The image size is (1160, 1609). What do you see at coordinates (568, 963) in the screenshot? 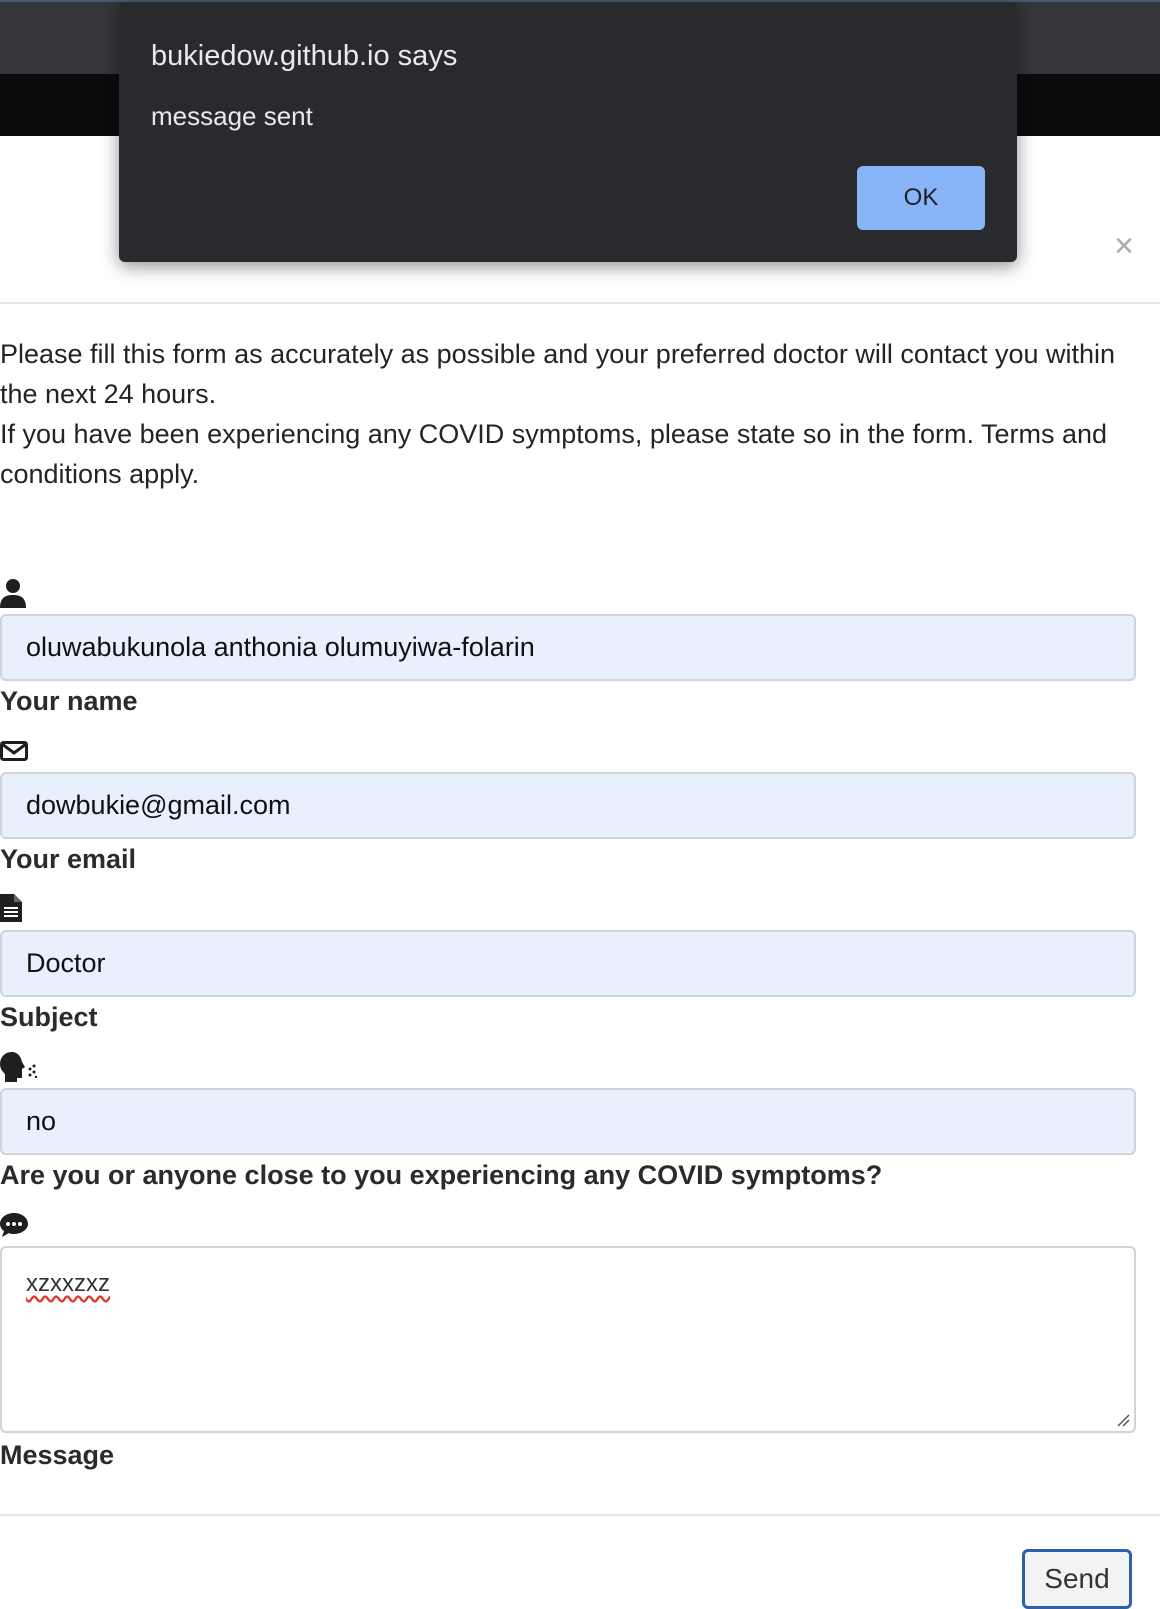
I see `subject-input` at bounding box center [568, 963].